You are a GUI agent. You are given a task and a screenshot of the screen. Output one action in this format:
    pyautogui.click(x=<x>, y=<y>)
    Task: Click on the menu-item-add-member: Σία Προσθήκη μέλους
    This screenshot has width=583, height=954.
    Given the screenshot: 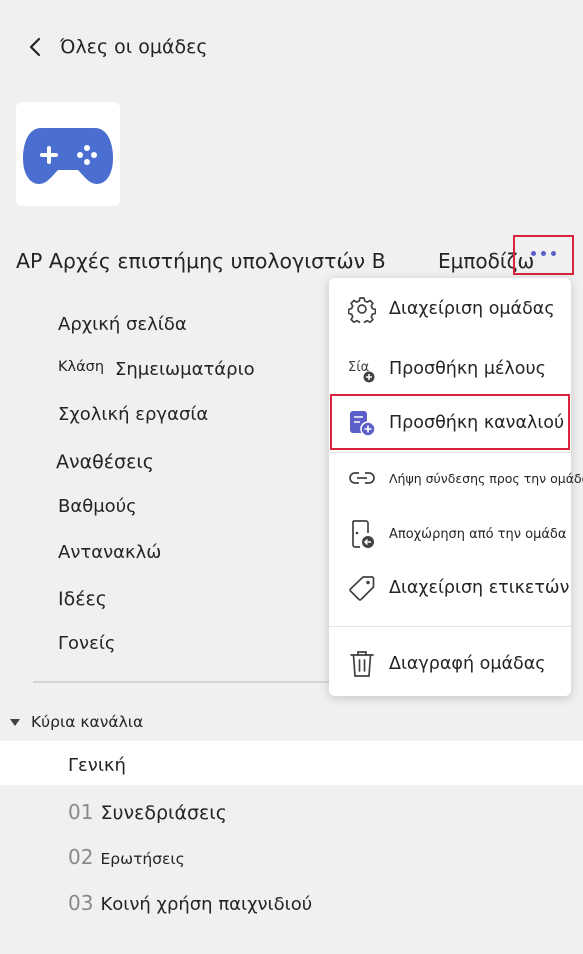 What is the action you would take?
    pyautogui.click(x=446, y=369)
    